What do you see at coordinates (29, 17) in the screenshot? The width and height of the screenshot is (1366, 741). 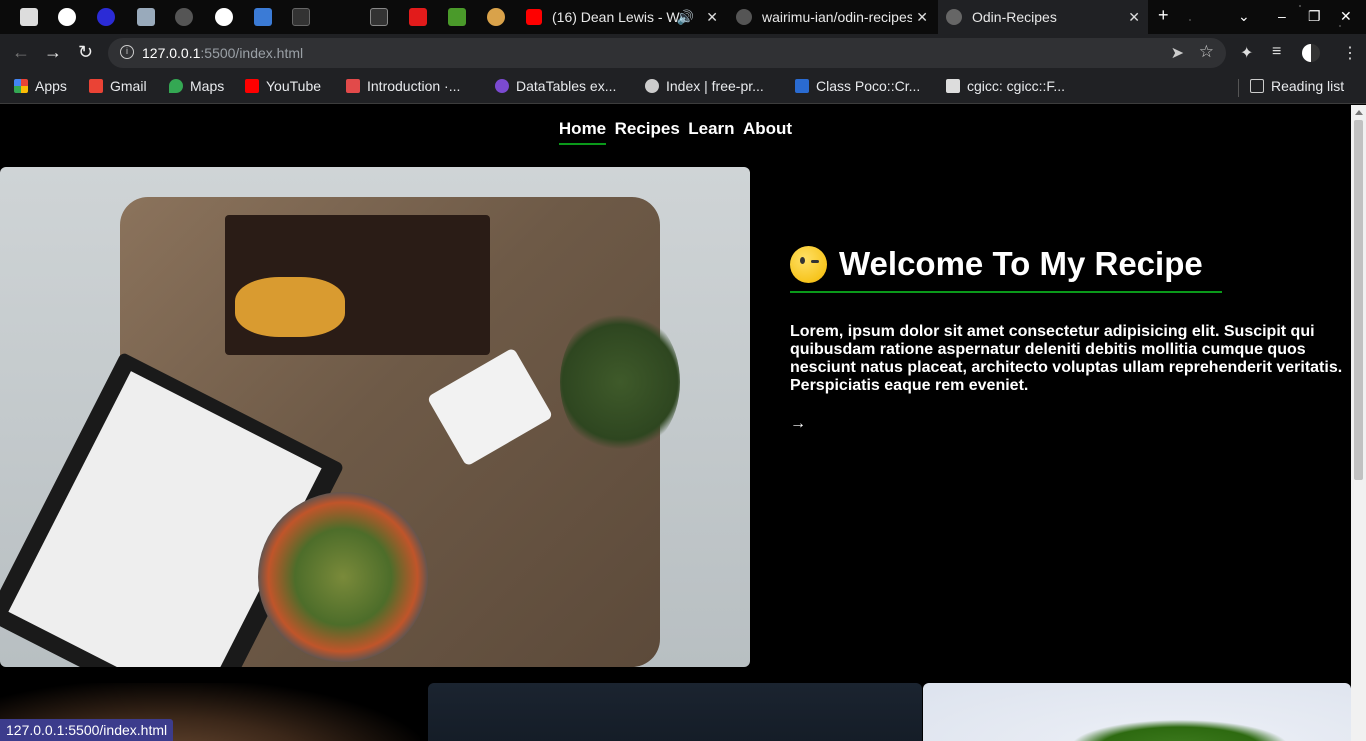 I see `pinned-tab-search-icon` at bounding box center [29, 17].